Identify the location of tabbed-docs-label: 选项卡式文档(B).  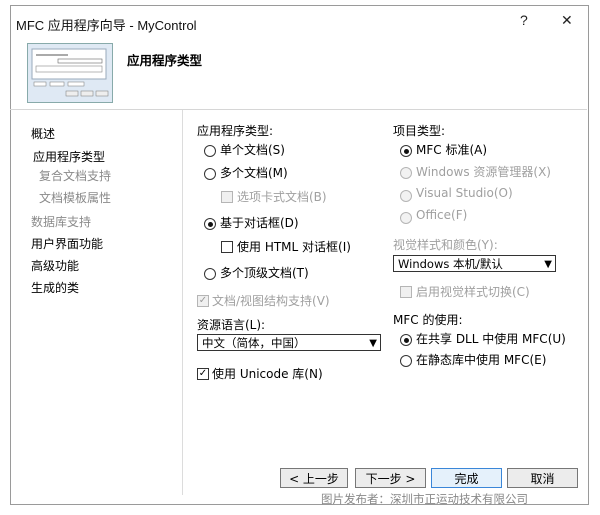
(282, 197).